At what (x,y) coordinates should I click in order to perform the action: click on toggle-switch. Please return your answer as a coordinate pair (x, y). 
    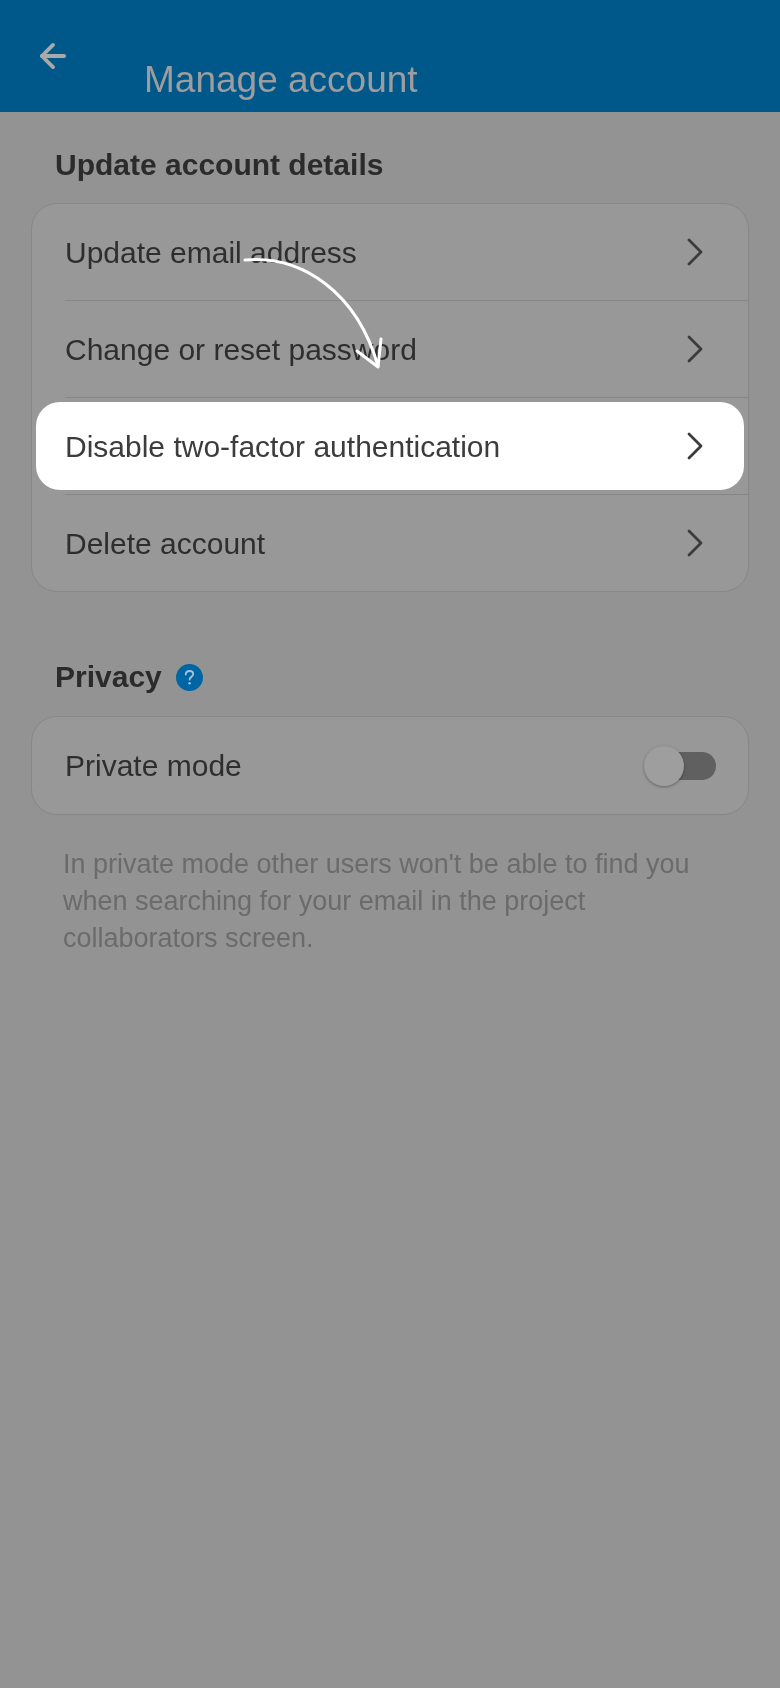
    Looking at the image, I should click on (680, 765).